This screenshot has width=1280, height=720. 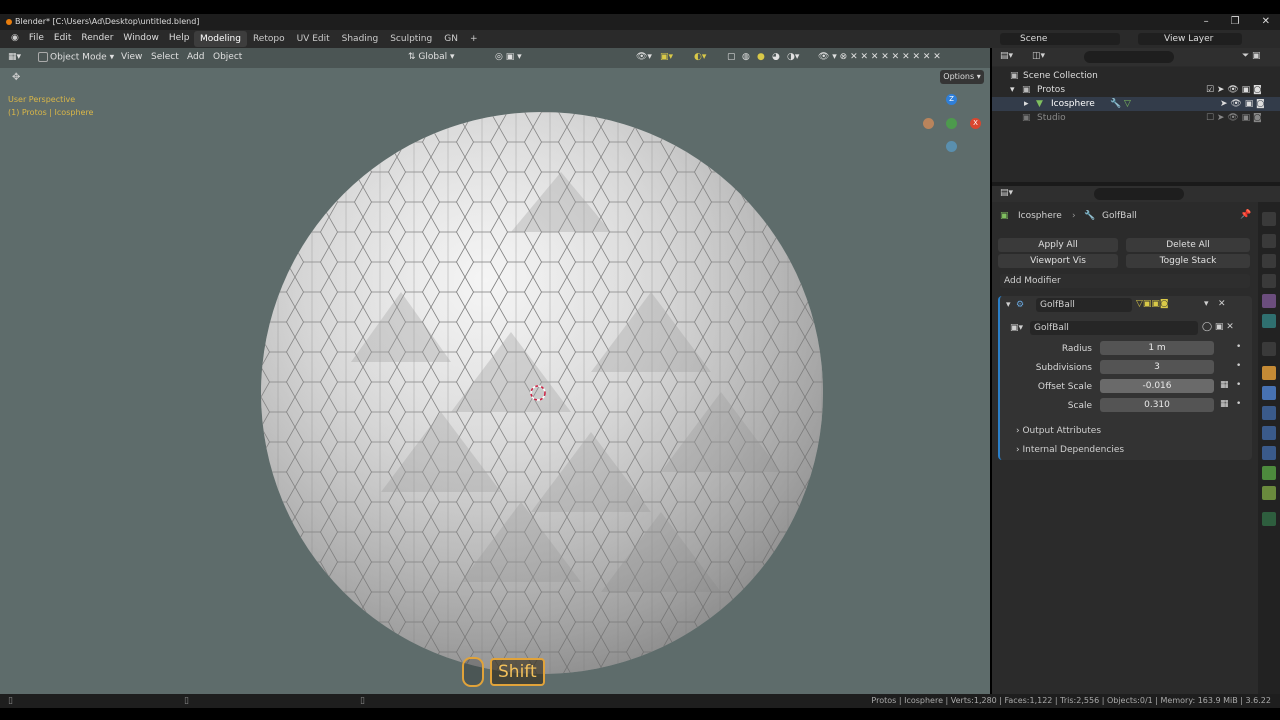 I want to click on node-group-actions-icons: ◯ ▣ ✕, so click(x=1218, y=327).